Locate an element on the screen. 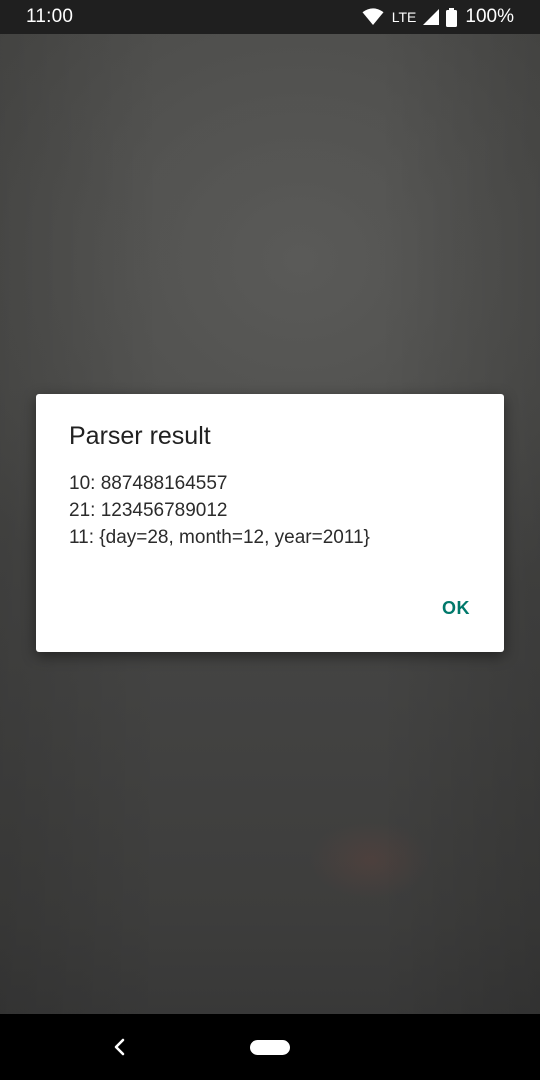  status-bar: 11:00 LTE 100% is located at coordinates (270, 17).